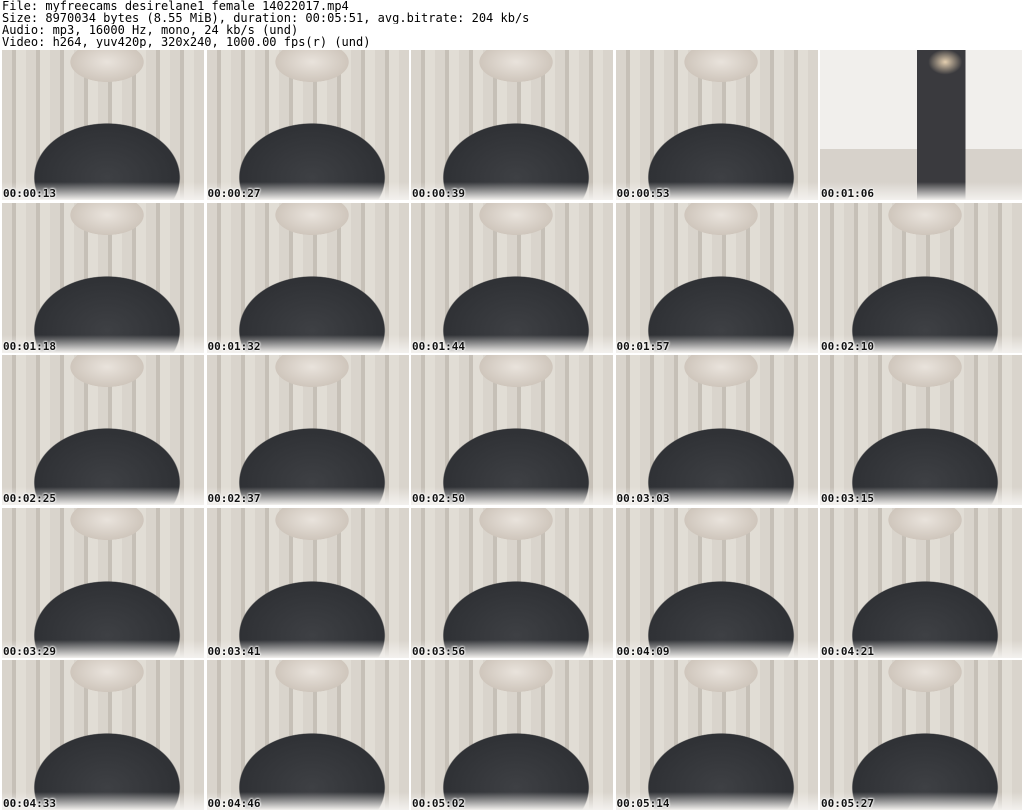  I want to click on frame-timestamp: 00:02:25, so click(29, 498).